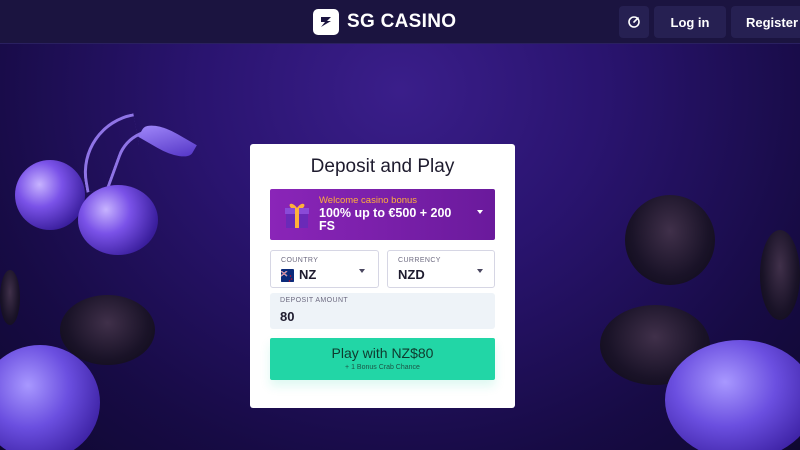 This screenshot has height=450, width=800. What do you see at coordinates (382, 353) in the screenshot?
I see `play-button-label: Play with NZ$80` at bounding box center [382, 353].